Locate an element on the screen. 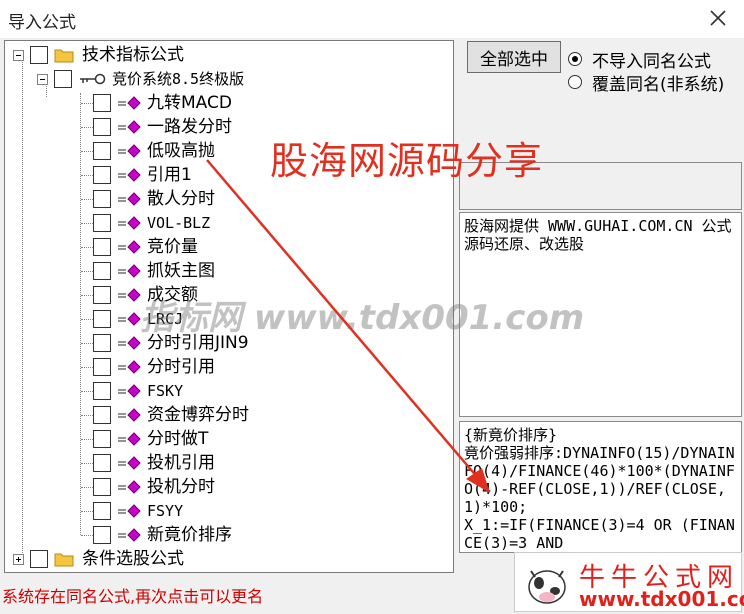 This screenshot has height=614, width=744. tree-item-label: 一路发分时 is located at coordinates (189, 127).